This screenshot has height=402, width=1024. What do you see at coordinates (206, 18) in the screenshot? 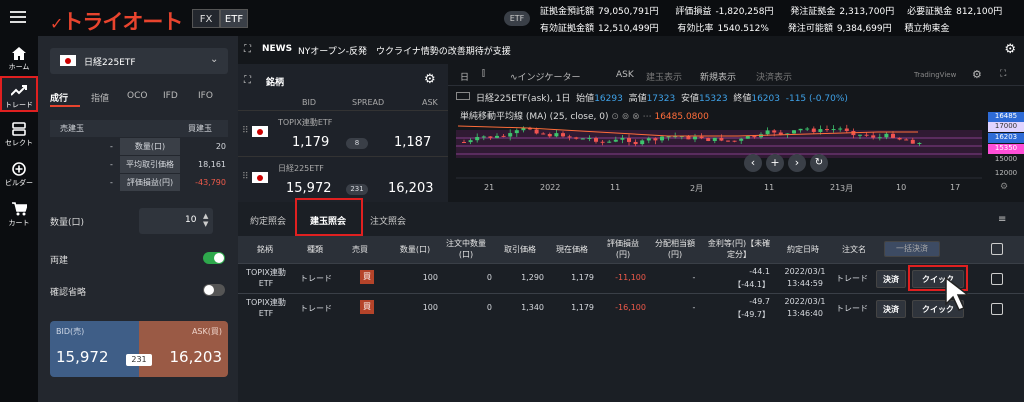
I see `fx-toggle: FX` at bounding box center [206, 18].